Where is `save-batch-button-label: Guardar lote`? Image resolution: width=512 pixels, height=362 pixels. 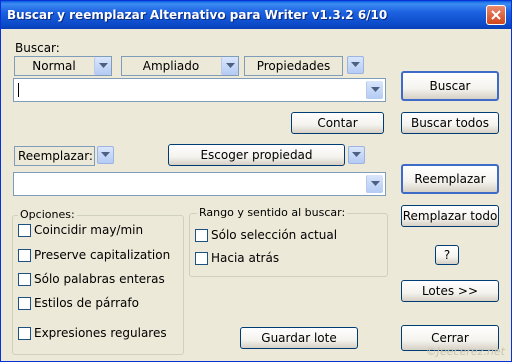
save-batch-button-label: Guardar lote is located at coordinates (299, 338).